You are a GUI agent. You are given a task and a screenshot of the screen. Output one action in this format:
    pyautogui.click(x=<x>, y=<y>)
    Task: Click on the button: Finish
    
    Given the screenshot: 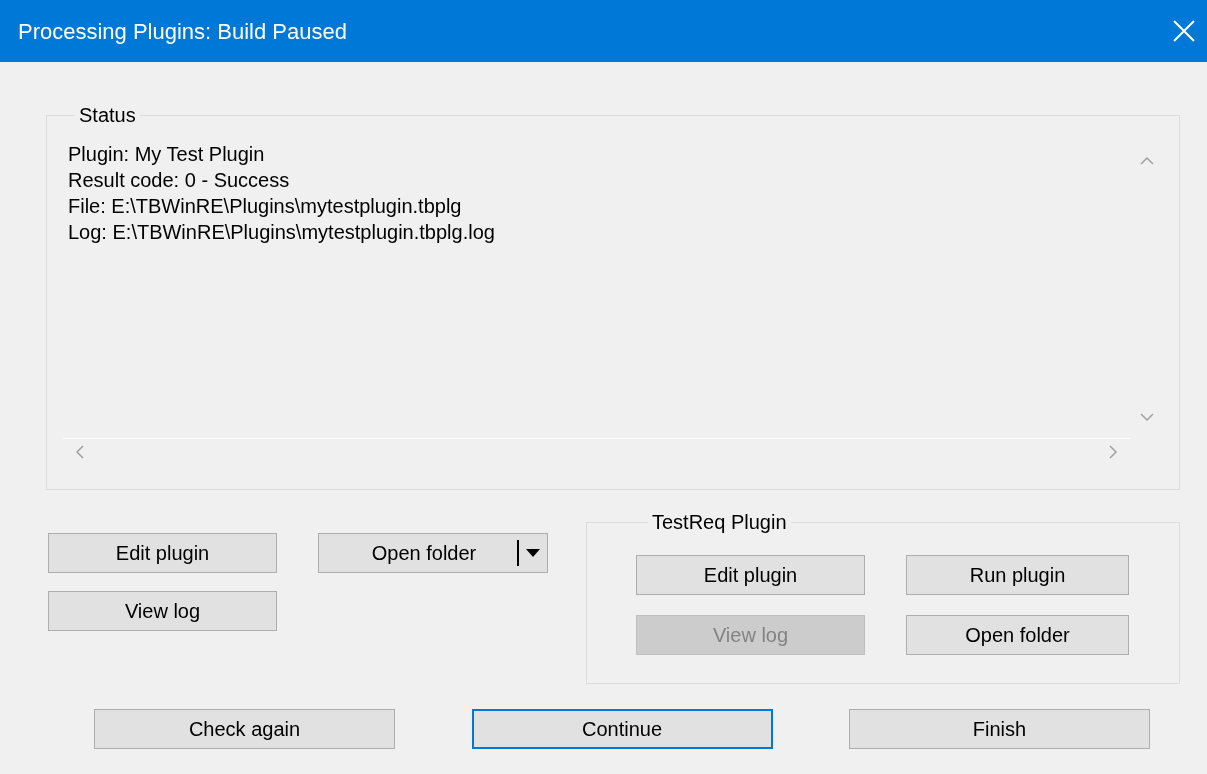 What is the action you would take?
    pyautogui.click(x=999, y=729)
    